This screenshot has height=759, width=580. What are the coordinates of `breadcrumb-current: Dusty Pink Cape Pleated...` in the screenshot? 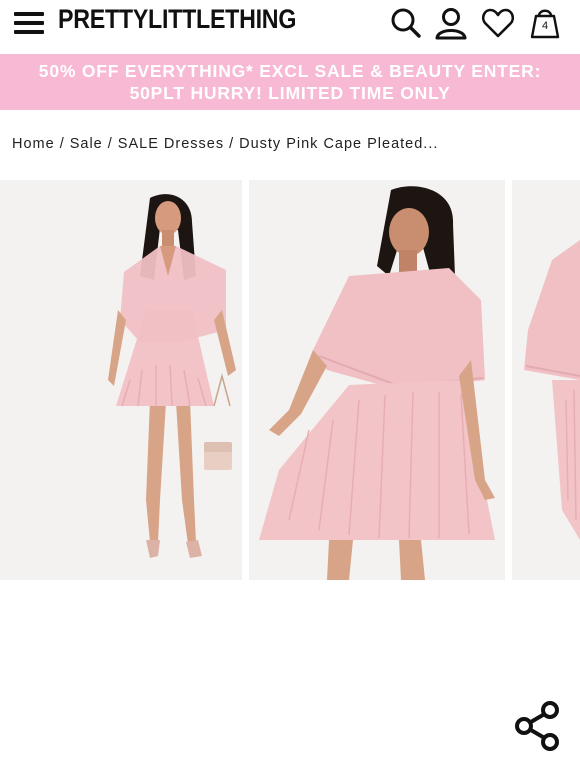 It's located at (339, 144).